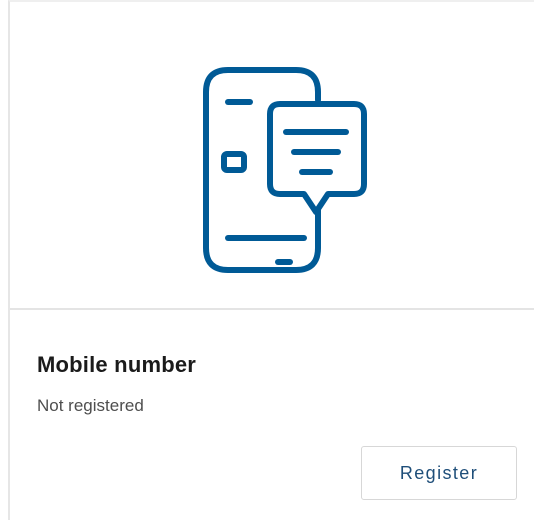  I want to click on register-button: Register, so click(439, 473).